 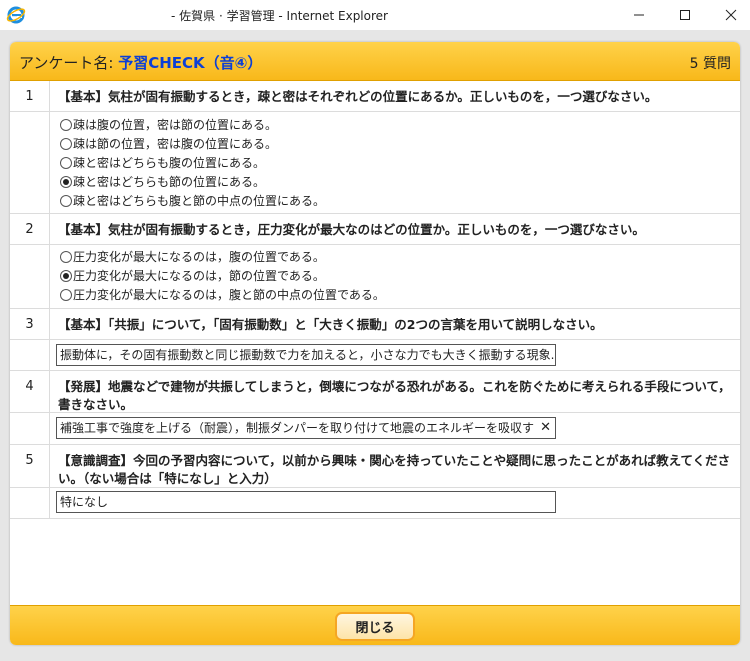 What do you see at coordinates (199, 201) in the screenshot?
I see `option-label: 疎と密はどちらも腹と節の中点の位置にある。` at bounding box center [199, 201].